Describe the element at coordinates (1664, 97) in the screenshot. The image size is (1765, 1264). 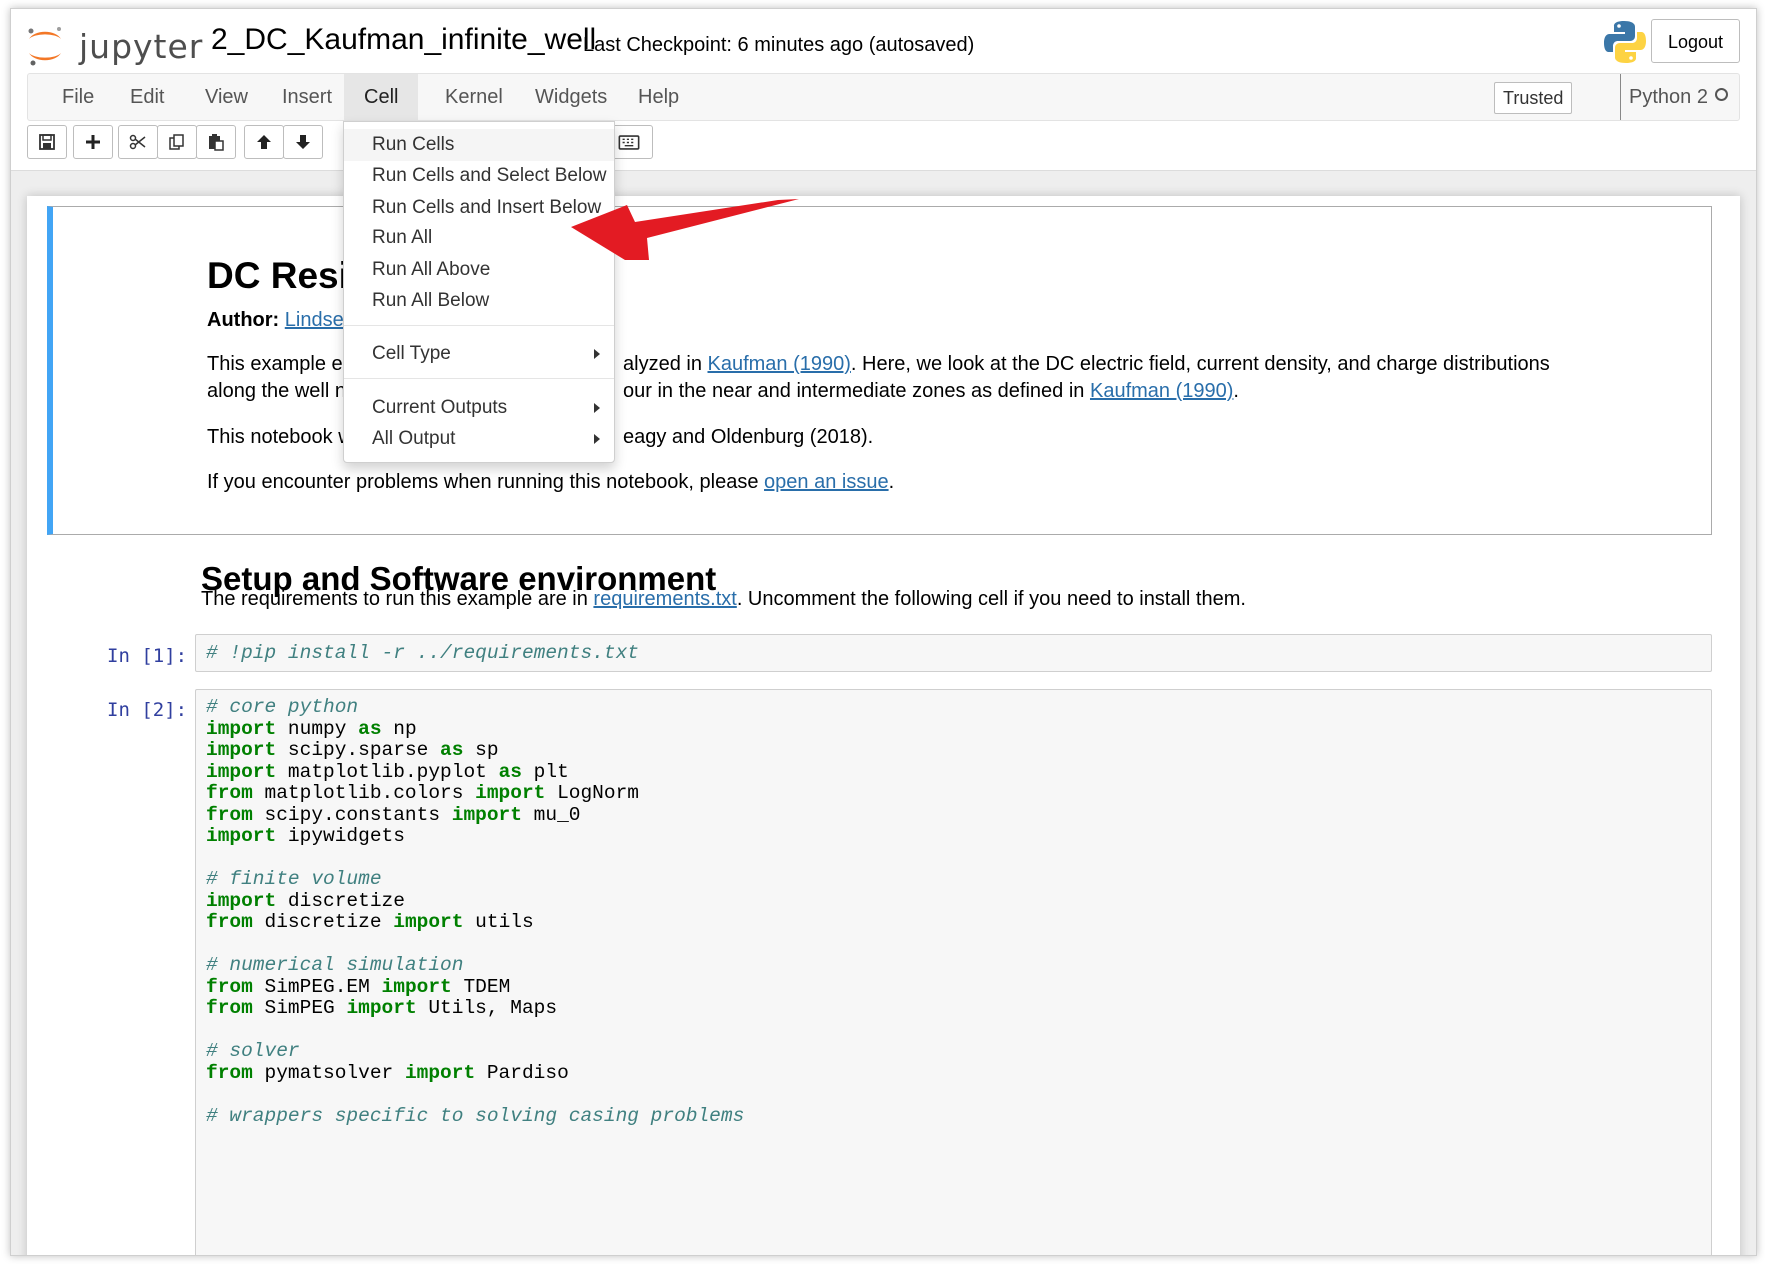
I see `kernel-name: Python 2` at that location.